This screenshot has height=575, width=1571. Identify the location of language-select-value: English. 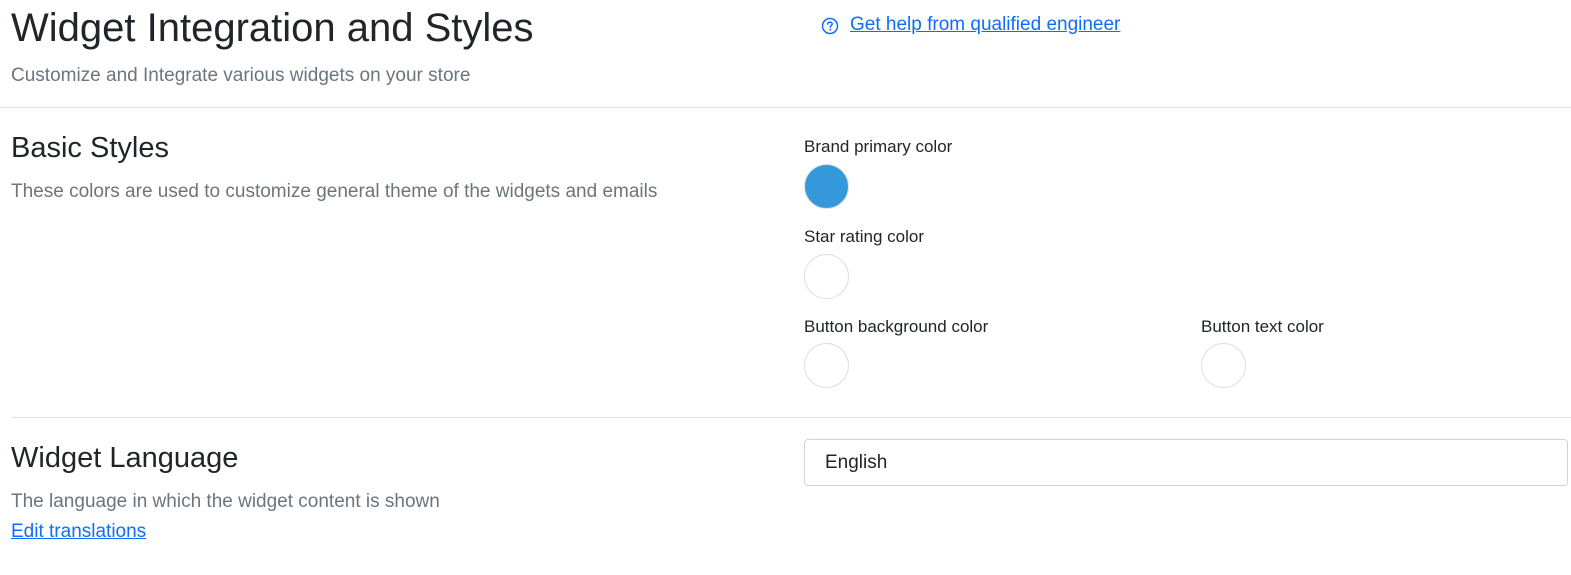
(856, 462).